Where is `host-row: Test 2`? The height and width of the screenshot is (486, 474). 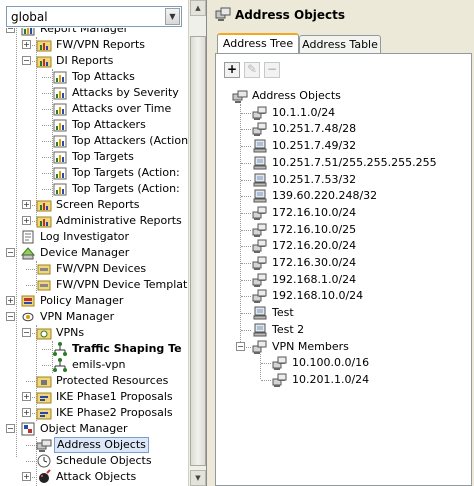 host-row: Test 2 is located at coordinates (362, 330).